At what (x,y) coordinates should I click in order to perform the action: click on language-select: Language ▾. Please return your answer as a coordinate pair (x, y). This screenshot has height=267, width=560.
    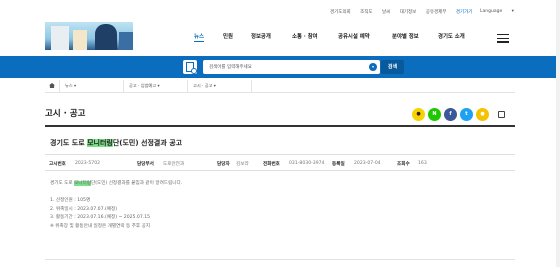
    Looking at the image, I should click on (497, 11).